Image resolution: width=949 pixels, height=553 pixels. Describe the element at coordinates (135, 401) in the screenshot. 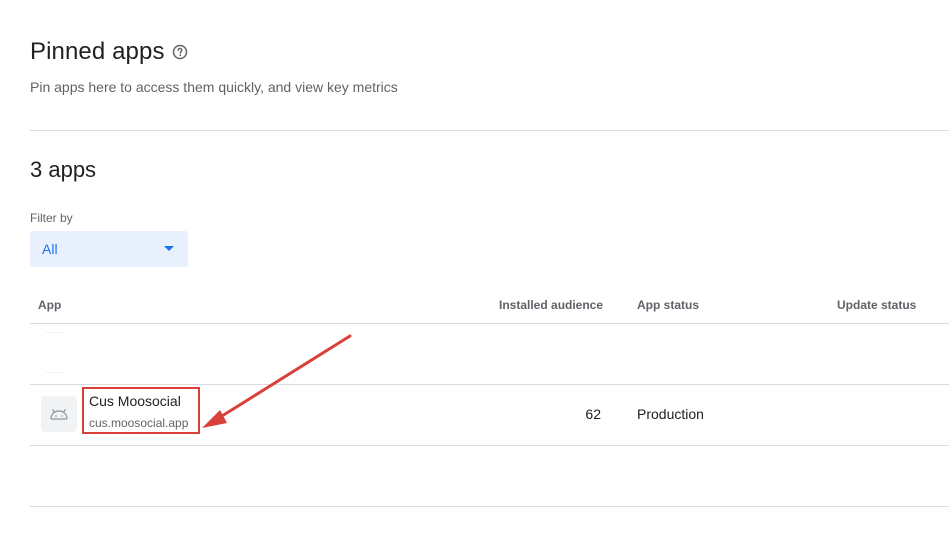

I see `app-name-link: Cus Moosocial` at that location.